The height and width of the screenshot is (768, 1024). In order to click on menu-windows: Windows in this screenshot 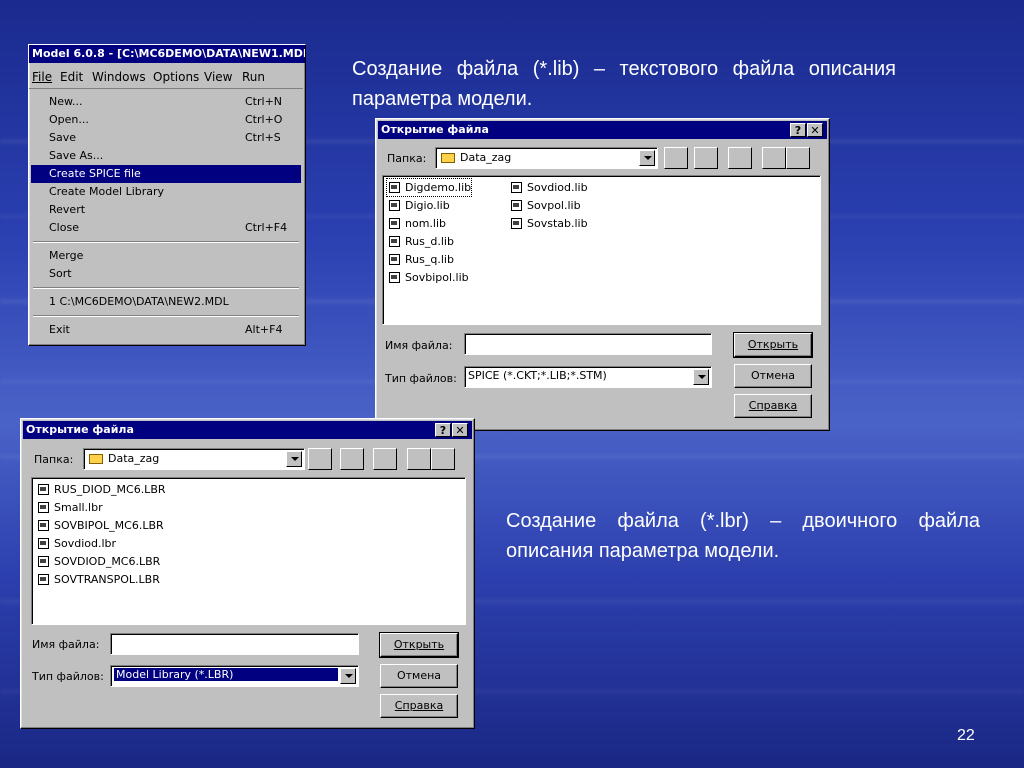, I will do `click(119, 77)`.